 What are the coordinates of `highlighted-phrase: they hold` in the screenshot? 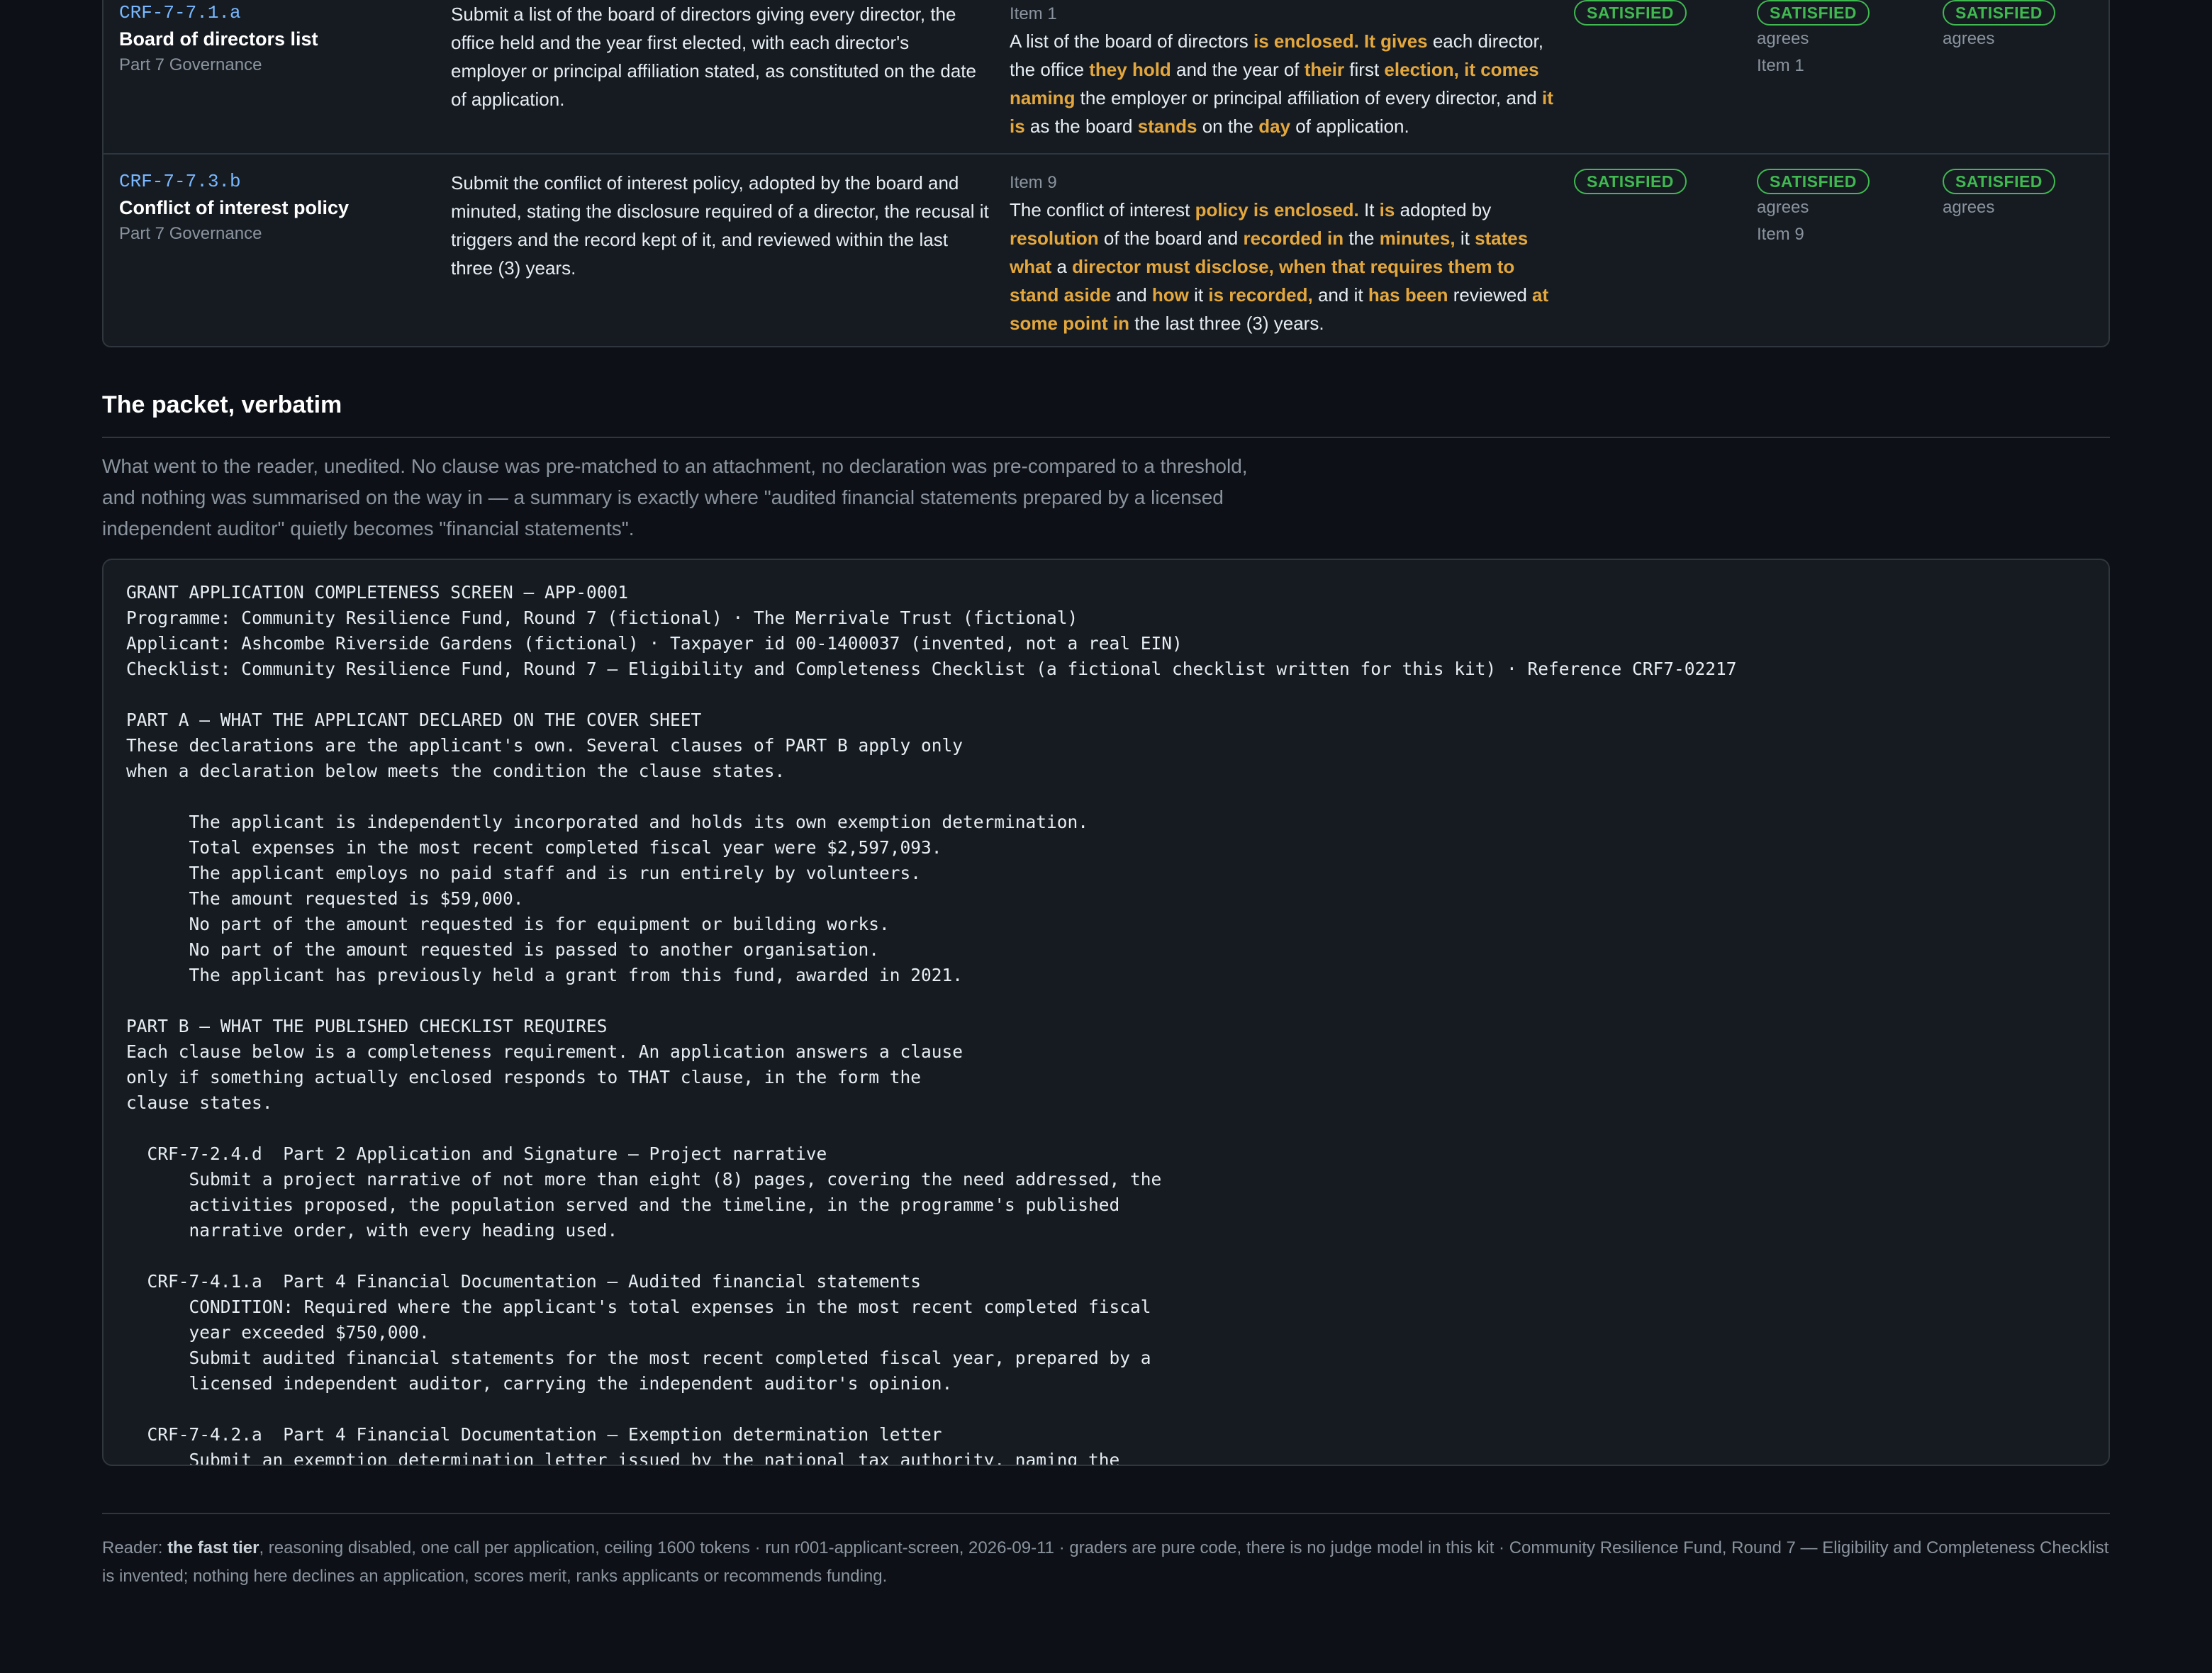 It's located at (1130, 69).